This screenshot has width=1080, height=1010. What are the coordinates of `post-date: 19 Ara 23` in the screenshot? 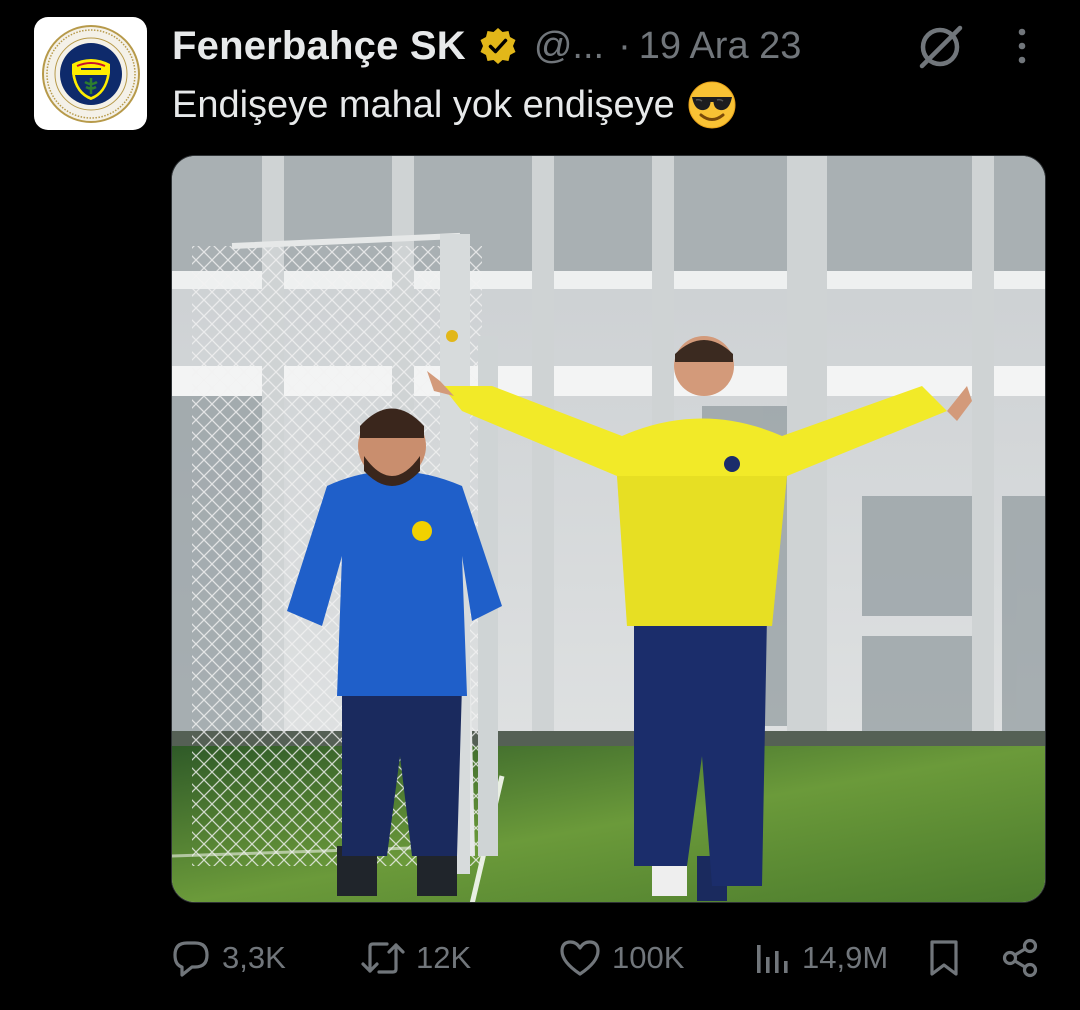 It's located at (720, 46).